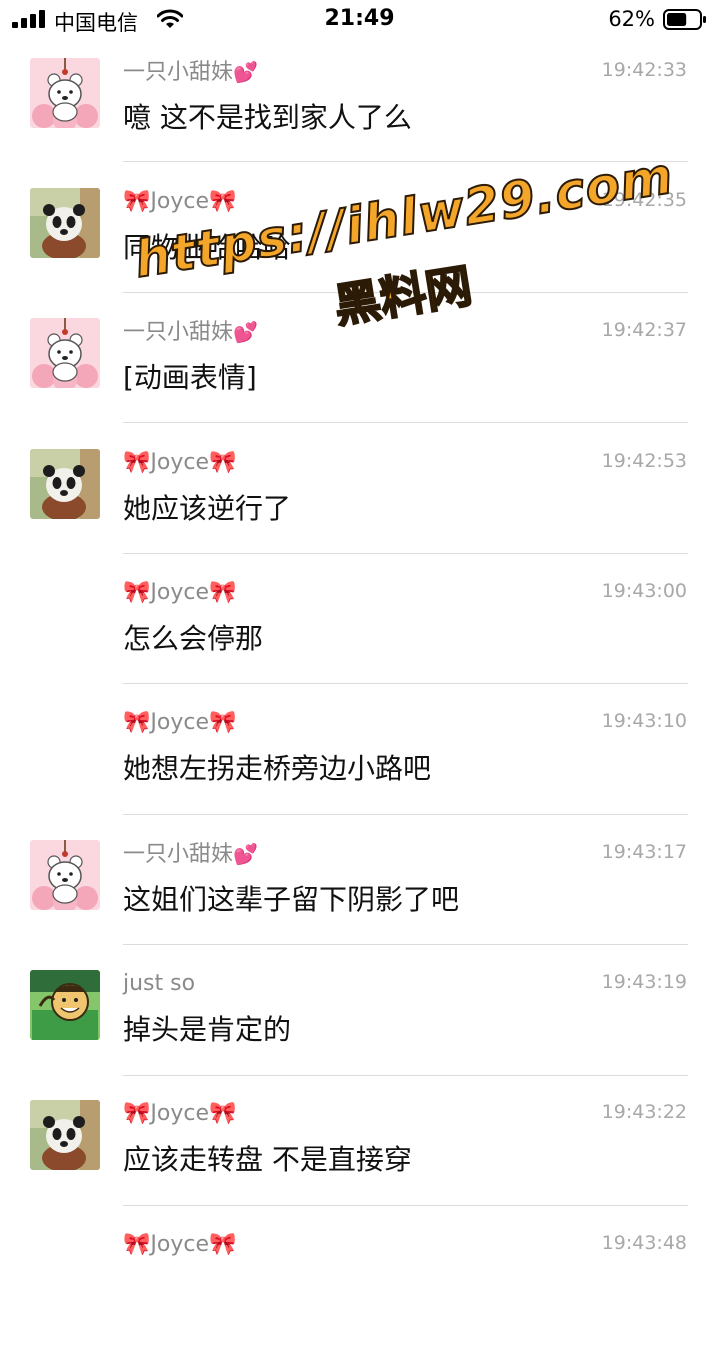 The image size is (719, 1361). What do you see at coordinates (644, 1243) in the screenshot?
I see `message-timestamp: 19:43:48` at bounding box center [644, 1243].